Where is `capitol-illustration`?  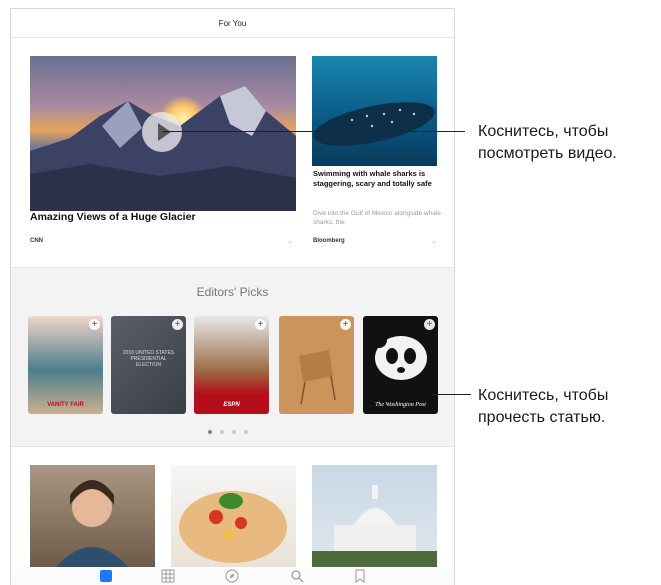 capitol-illustration is located at coordinates (374, 526).